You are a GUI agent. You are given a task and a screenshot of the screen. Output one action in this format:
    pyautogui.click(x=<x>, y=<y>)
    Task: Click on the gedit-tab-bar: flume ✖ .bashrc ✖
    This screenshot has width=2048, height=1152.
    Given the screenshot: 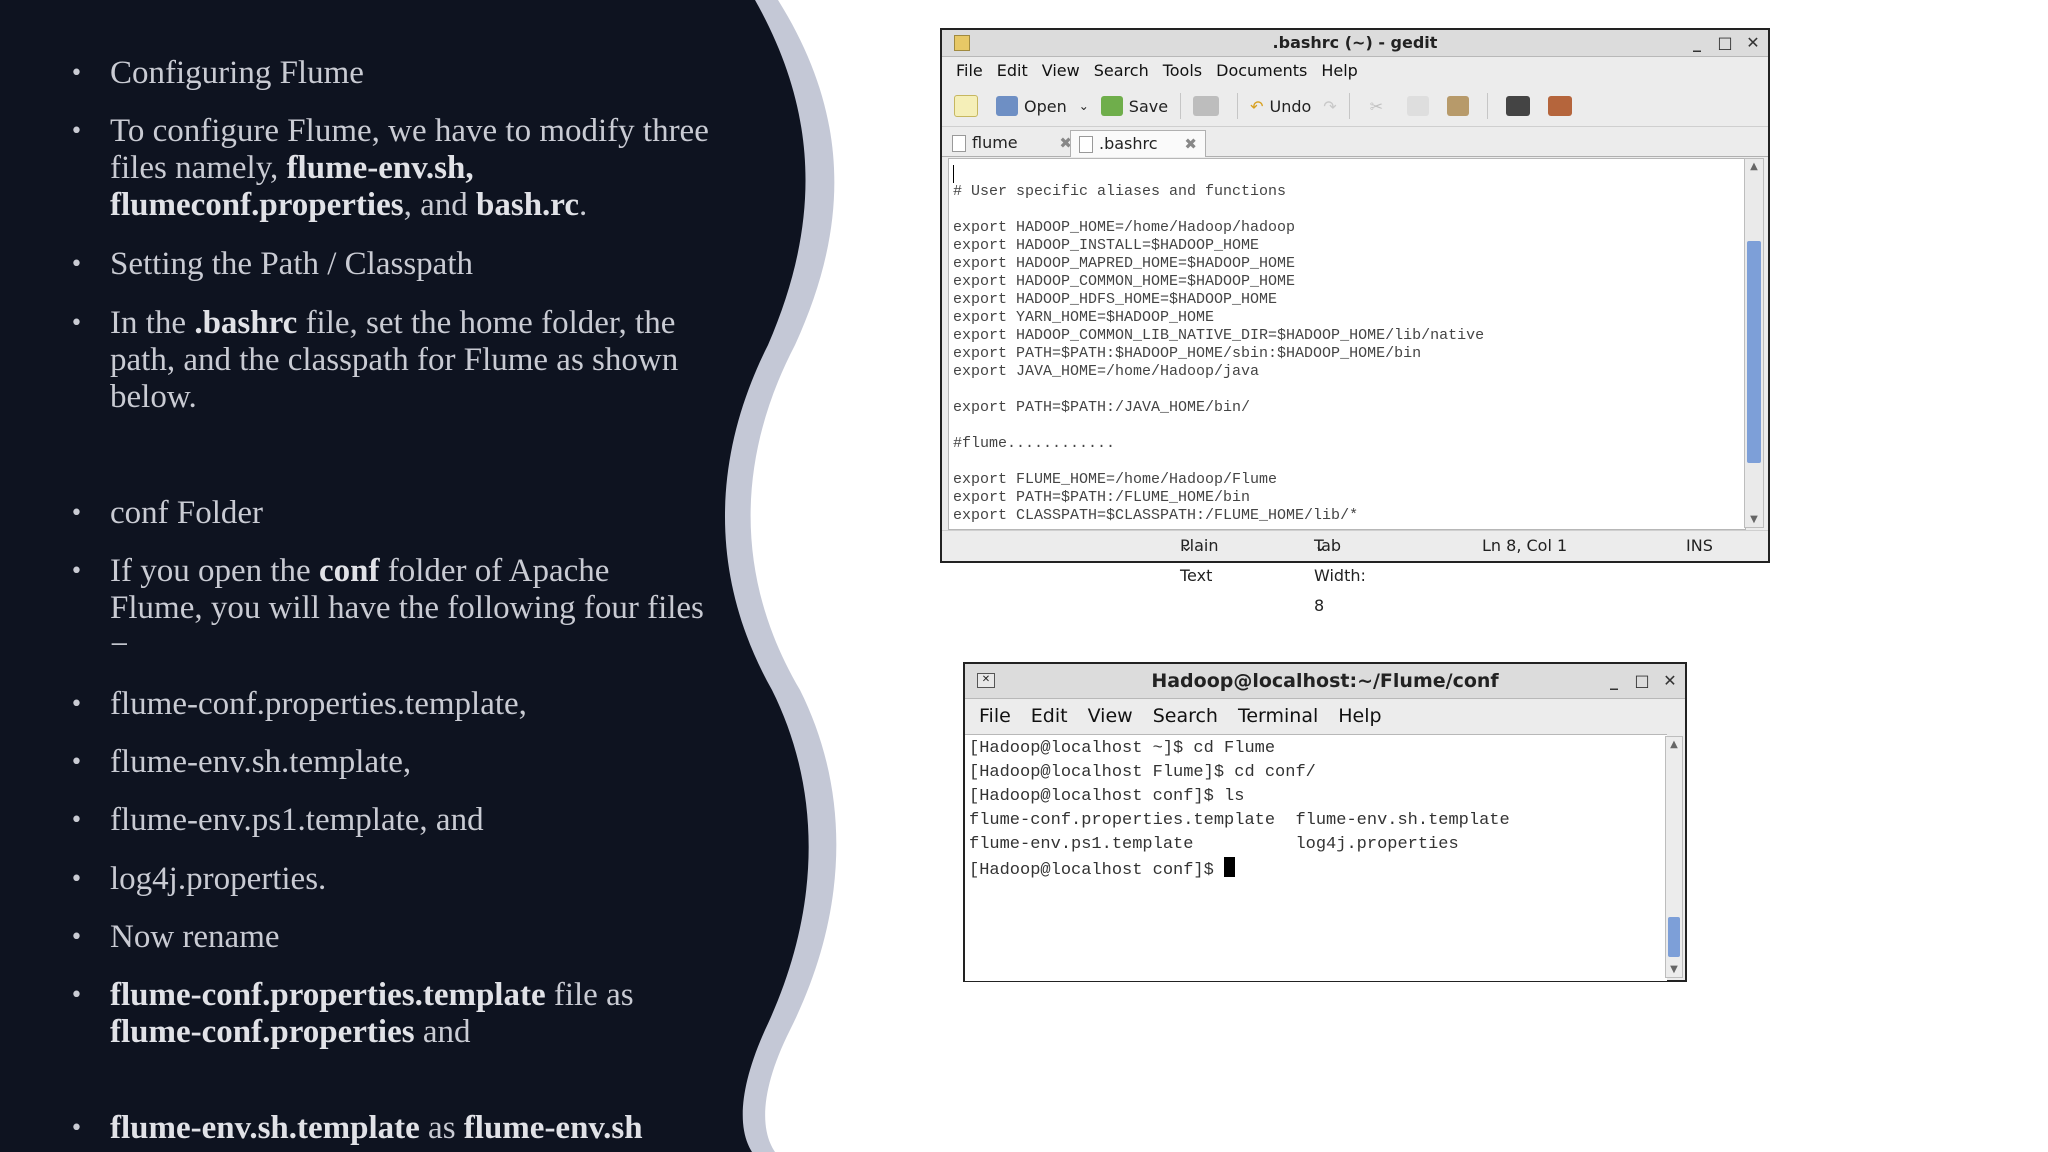 What is the action you would take?
    pyautogui.click(x=1355, y=142)
    